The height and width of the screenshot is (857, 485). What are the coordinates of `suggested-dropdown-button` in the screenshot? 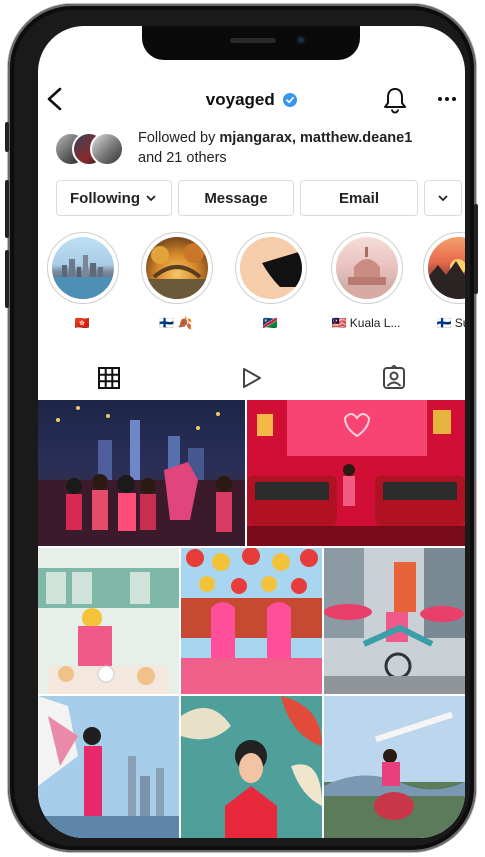 It's located at (443, 198).